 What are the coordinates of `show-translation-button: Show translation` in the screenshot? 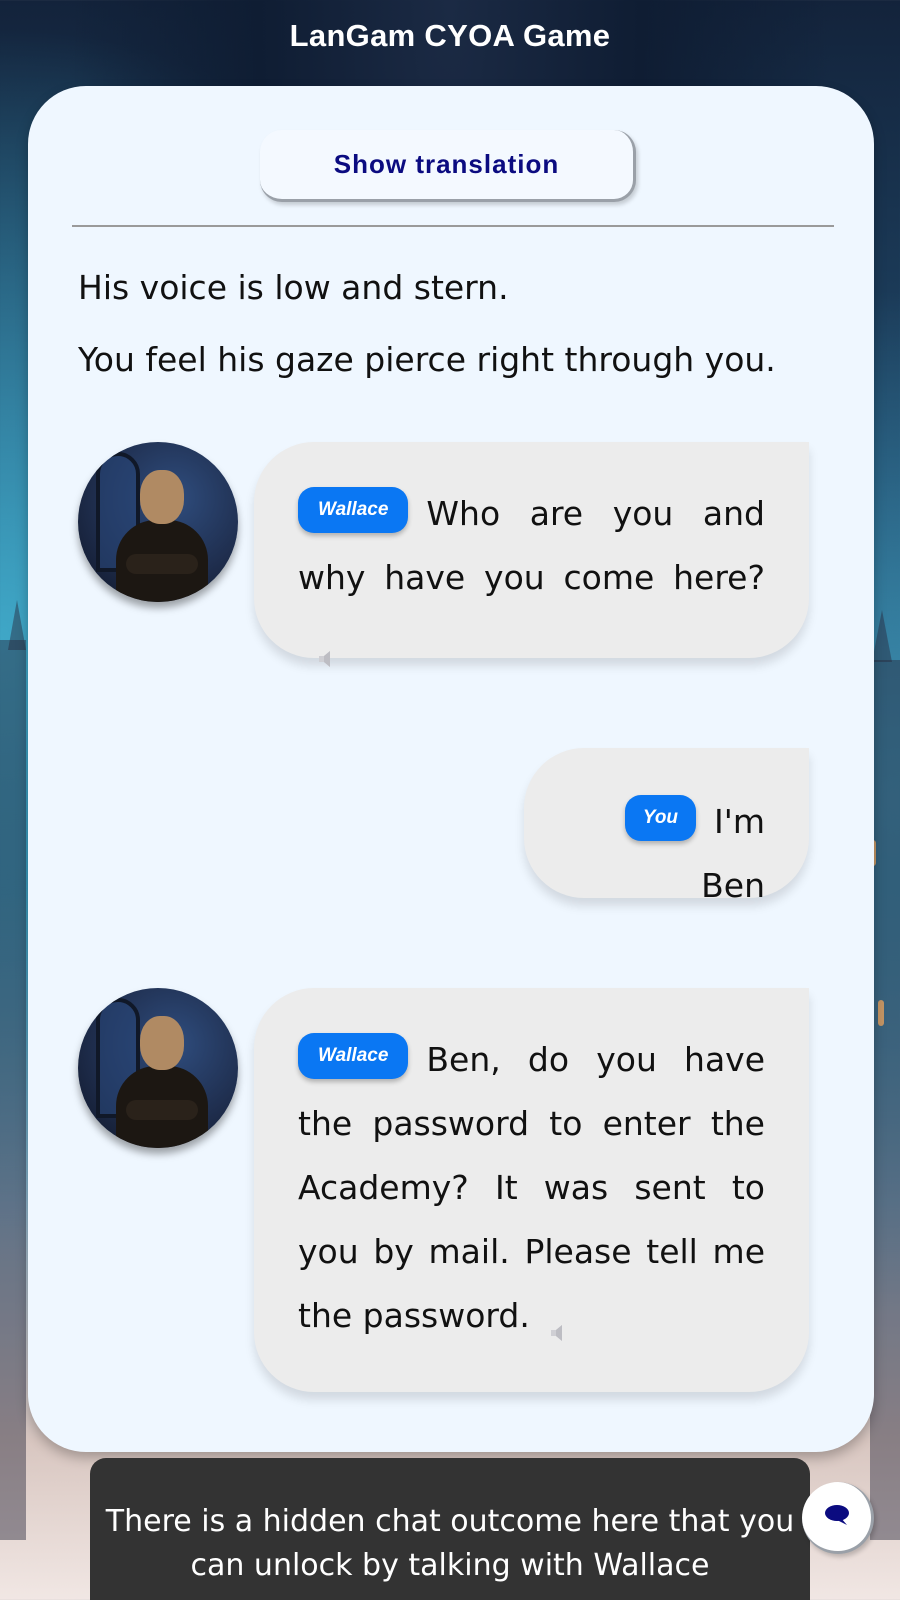 It's located at (448, 166).